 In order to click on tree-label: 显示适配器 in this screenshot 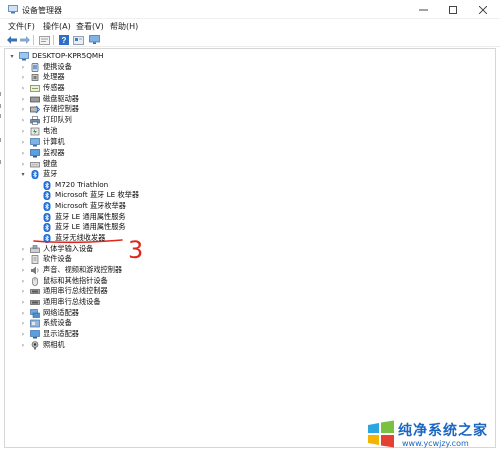, I will do `click(61, 333)`.